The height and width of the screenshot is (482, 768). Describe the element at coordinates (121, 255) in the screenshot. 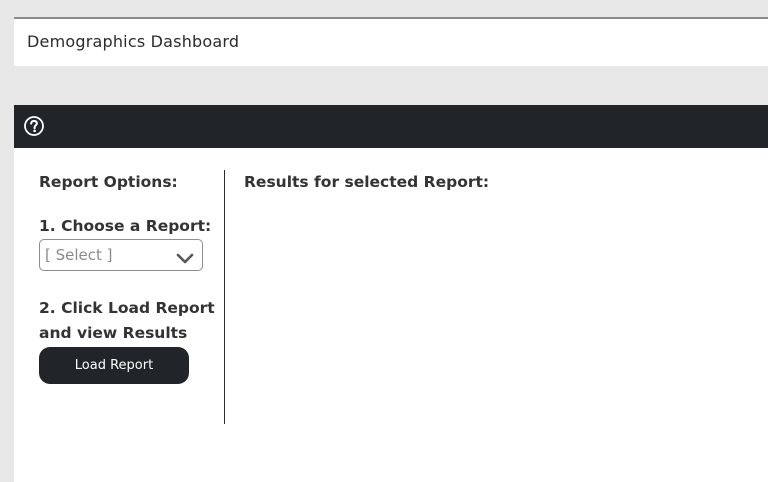

I see `report-select: [ Select ]` at that location.